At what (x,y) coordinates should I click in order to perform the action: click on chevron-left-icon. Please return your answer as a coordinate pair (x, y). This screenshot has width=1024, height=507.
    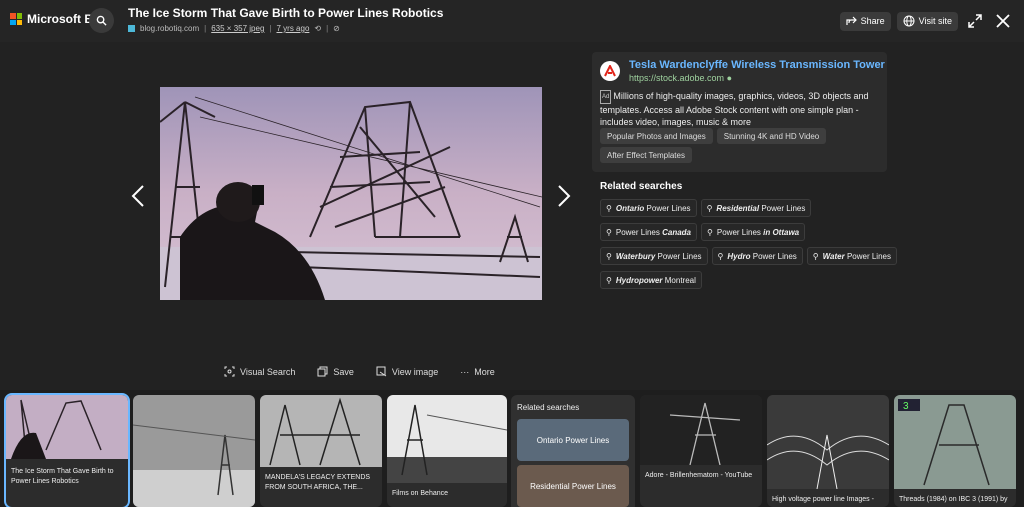
    Looking at the image, I should click on (137, 196).